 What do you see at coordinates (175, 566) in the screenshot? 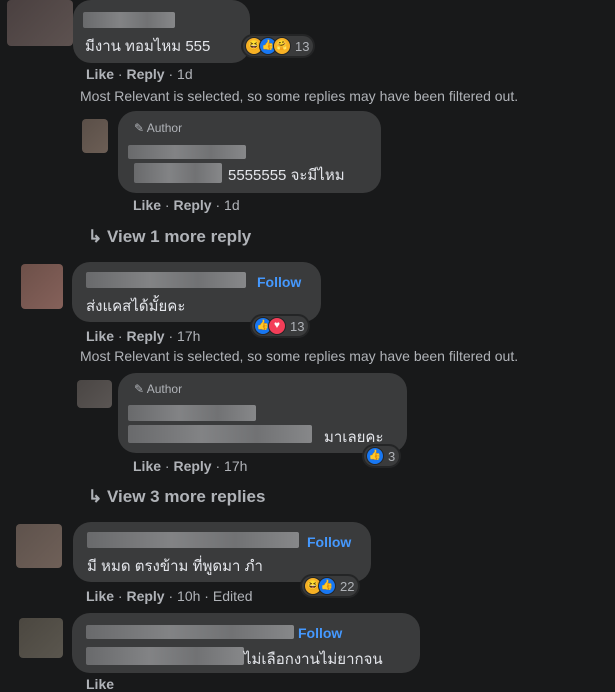
I see `comment-text: มี หมด ตรงข้าม ที่พูดมา ภำ` at bounding box center [175, 566].